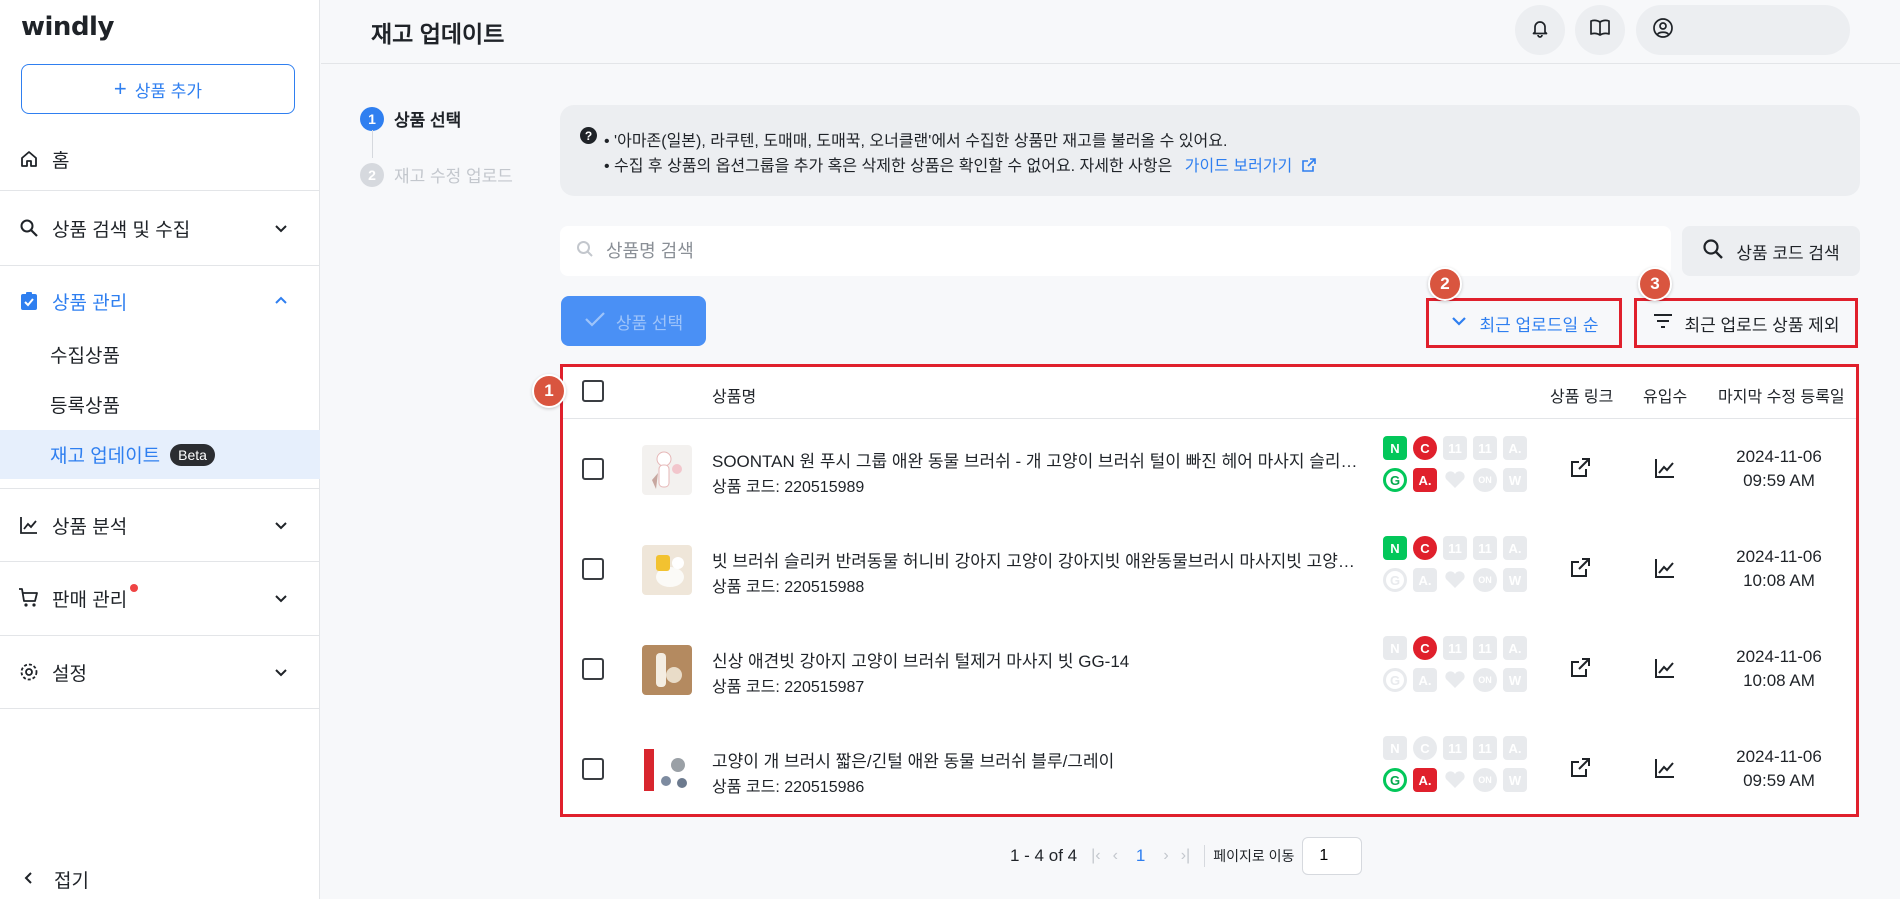  Describe the element at coordinates (633, 321) in the screenshot. I see `select-products-button: 상품 선택` at that location.